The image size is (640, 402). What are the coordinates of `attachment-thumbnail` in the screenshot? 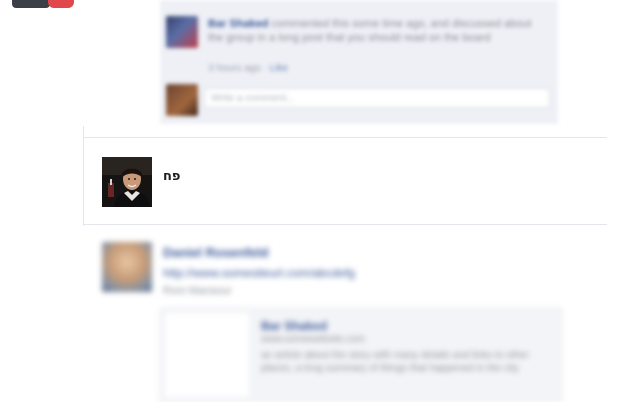 It's located at (207, 355).